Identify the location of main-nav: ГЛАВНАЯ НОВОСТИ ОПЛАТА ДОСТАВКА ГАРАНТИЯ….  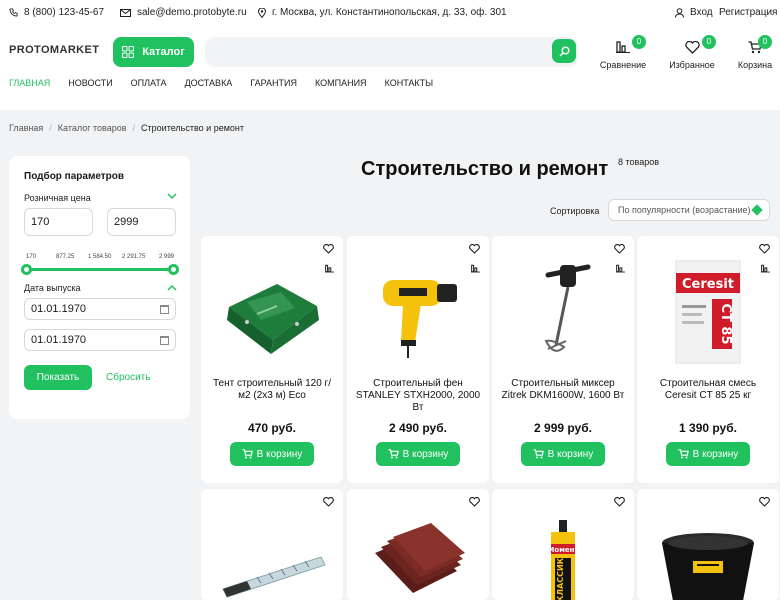
(221, 83).